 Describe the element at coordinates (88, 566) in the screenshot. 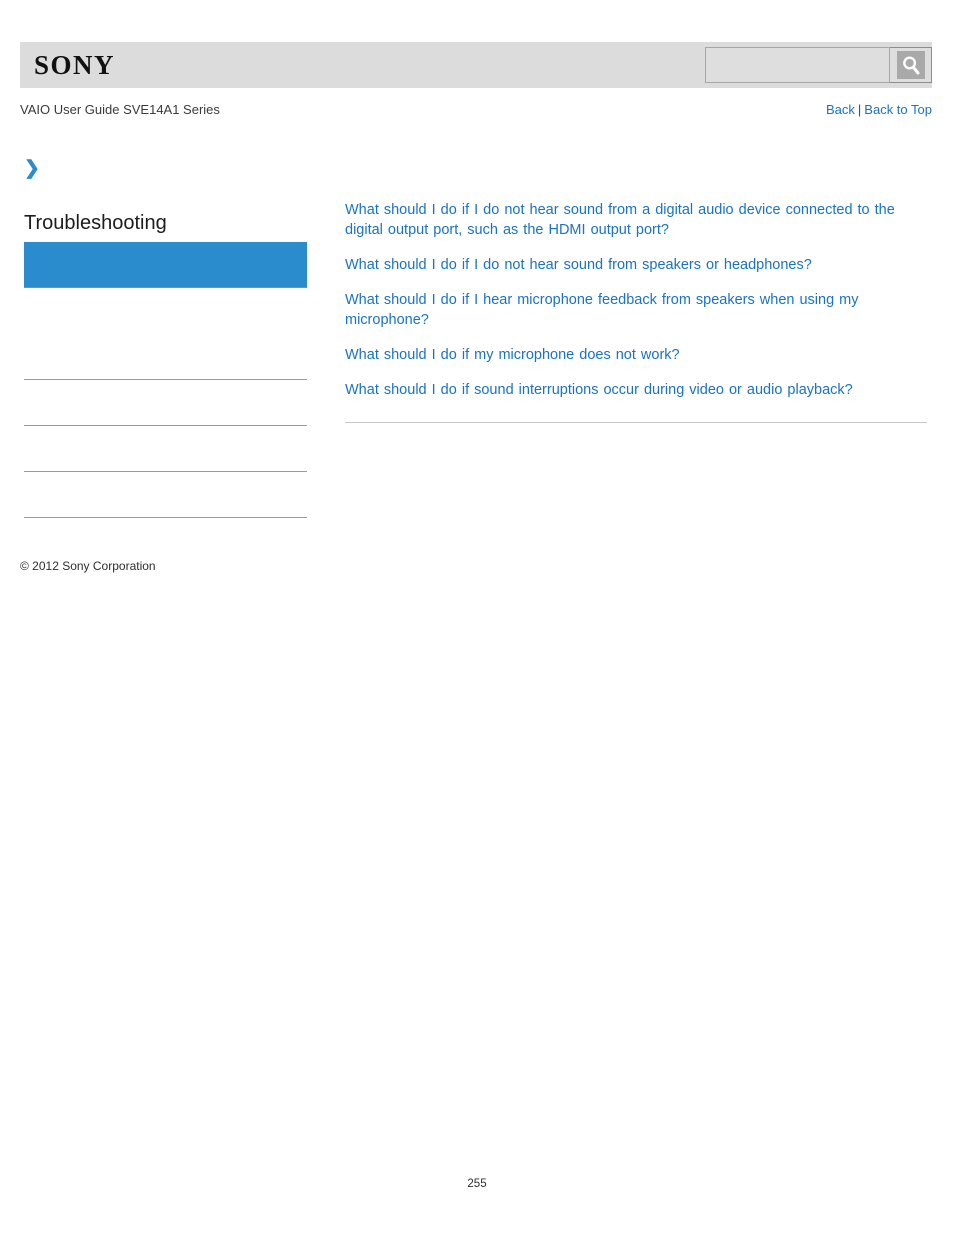

I see `copyright-notice: © 2012 Sony Corporation` at that location.